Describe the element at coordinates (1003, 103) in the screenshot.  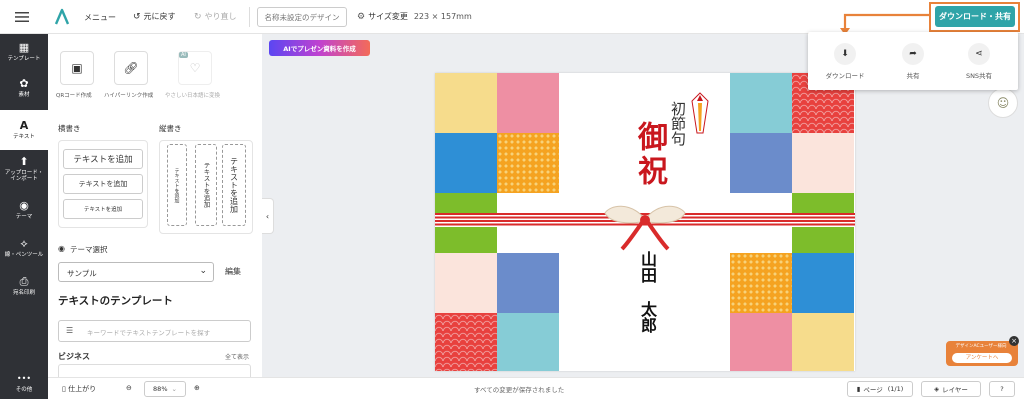
I see `mascot-avatar: ☺` at that location.